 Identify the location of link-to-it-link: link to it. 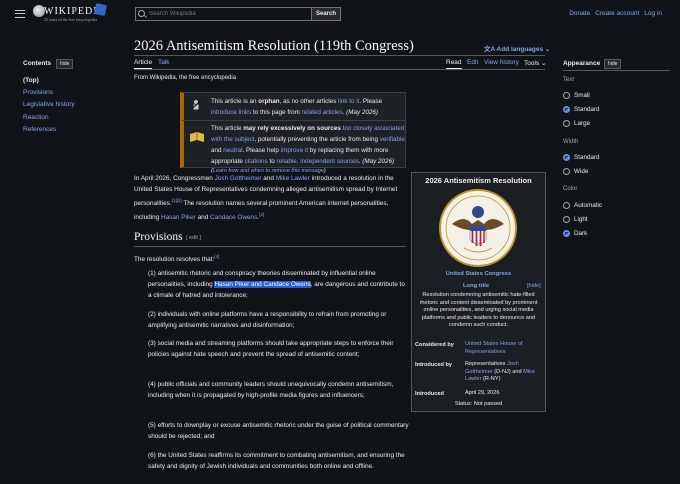
(348, 101).